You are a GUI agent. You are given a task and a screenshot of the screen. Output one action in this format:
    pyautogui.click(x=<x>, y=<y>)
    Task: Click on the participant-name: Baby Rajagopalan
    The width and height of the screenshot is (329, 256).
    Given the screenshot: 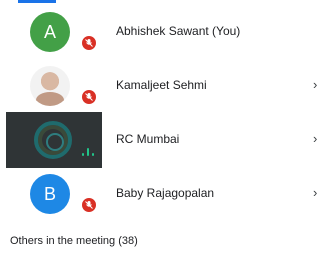 What is the action you would take?
    pyautogui.click(x=165, y=193)
    